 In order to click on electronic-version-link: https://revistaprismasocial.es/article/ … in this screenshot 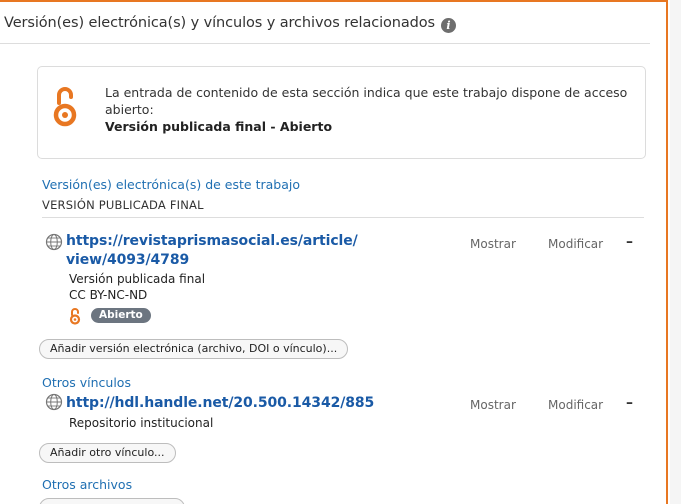, I will do `click(212, 251)`.